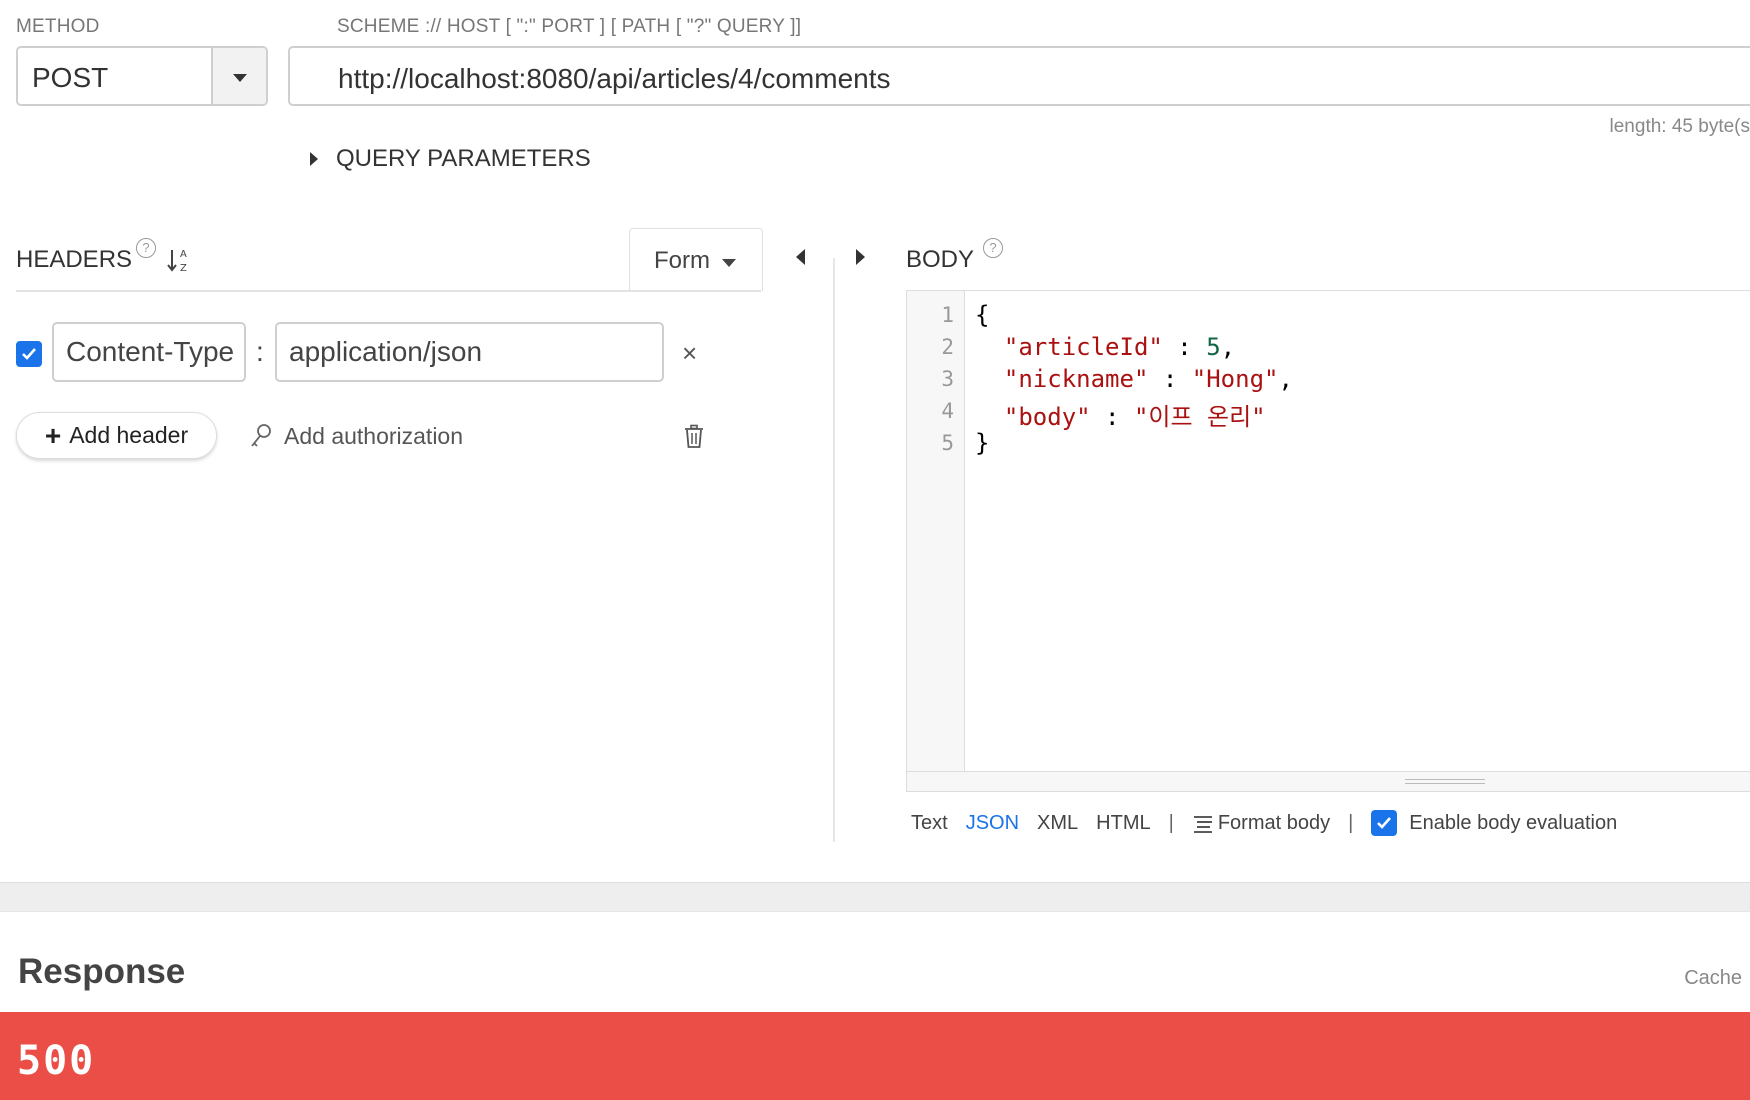 The width and height of the screenshot is (1750, 1100). Describe the element at coordinates (1328, 781) in the screenshot. I see `editor-resize-handle` at that location.